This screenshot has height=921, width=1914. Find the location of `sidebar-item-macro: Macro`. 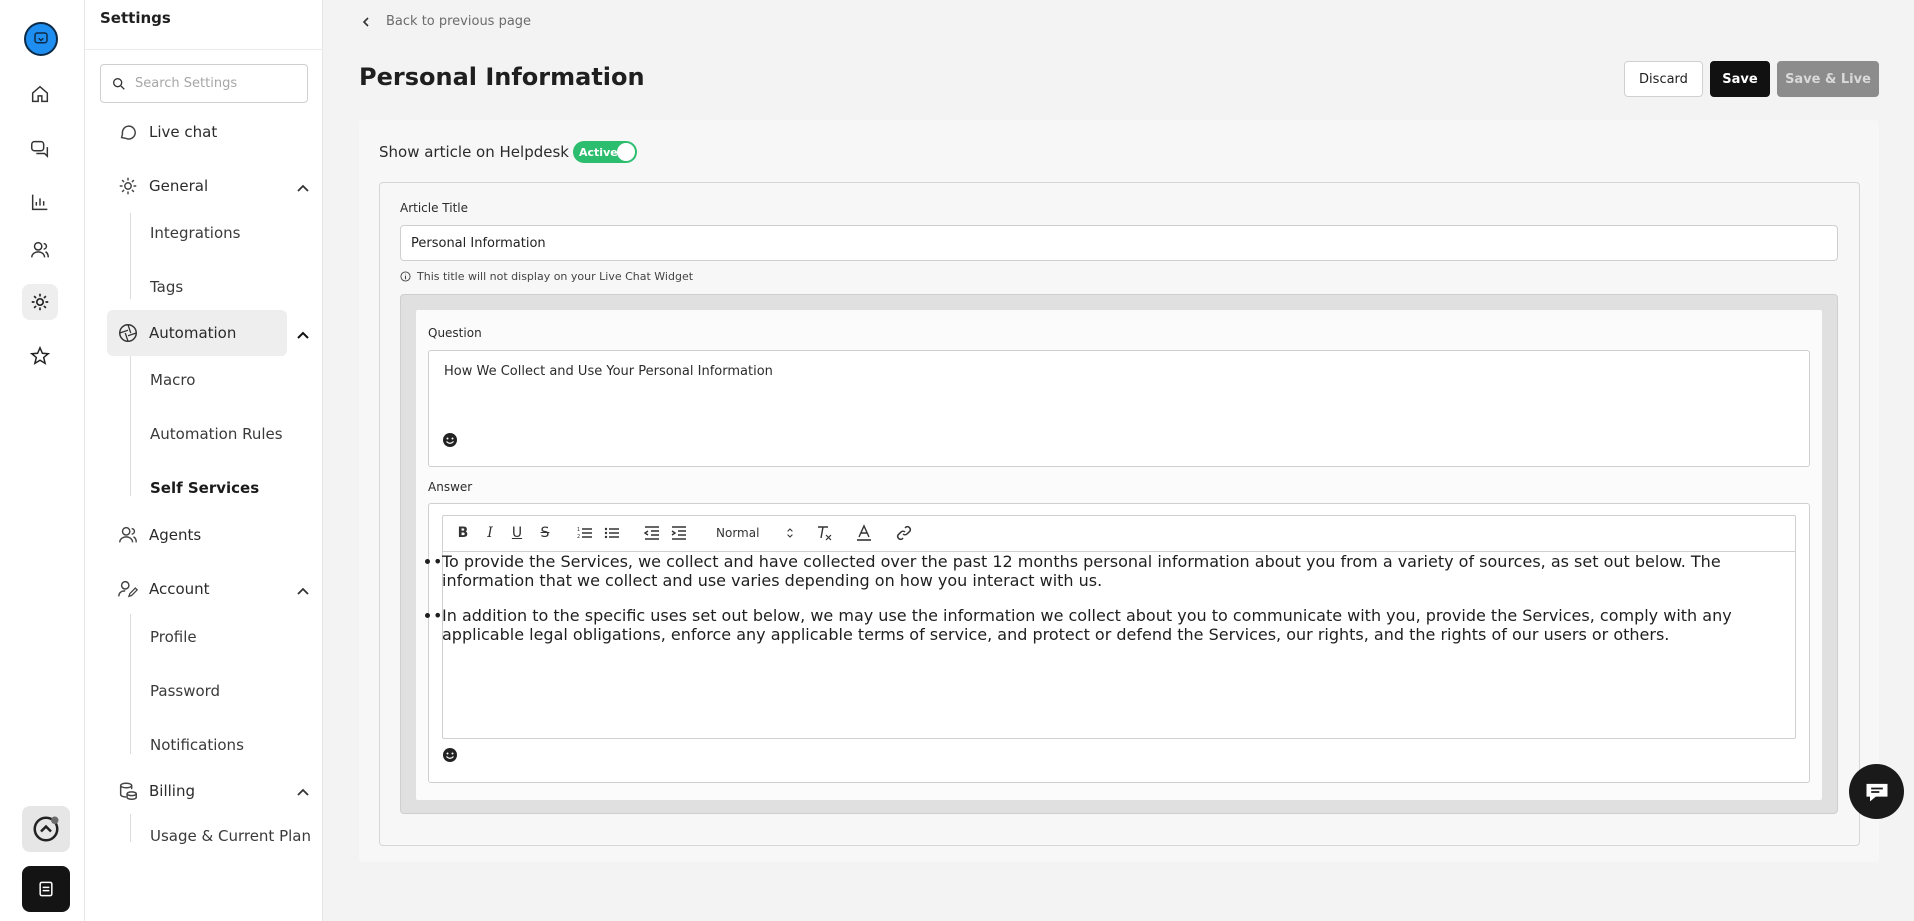

sidebar-item-macro: Macro is located at coordinates (172, 380).